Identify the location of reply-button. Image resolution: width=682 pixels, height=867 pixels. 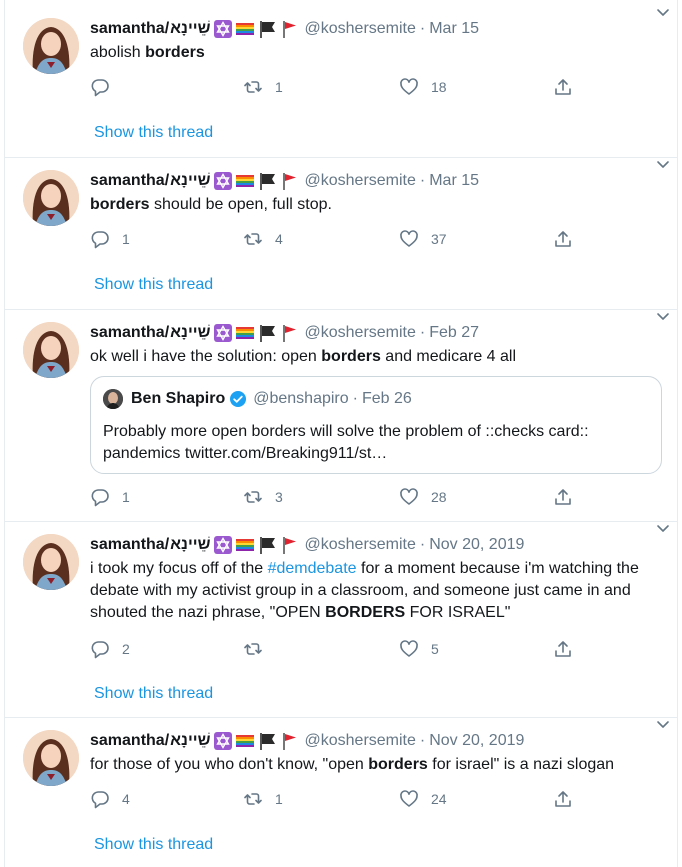
(106, 87).